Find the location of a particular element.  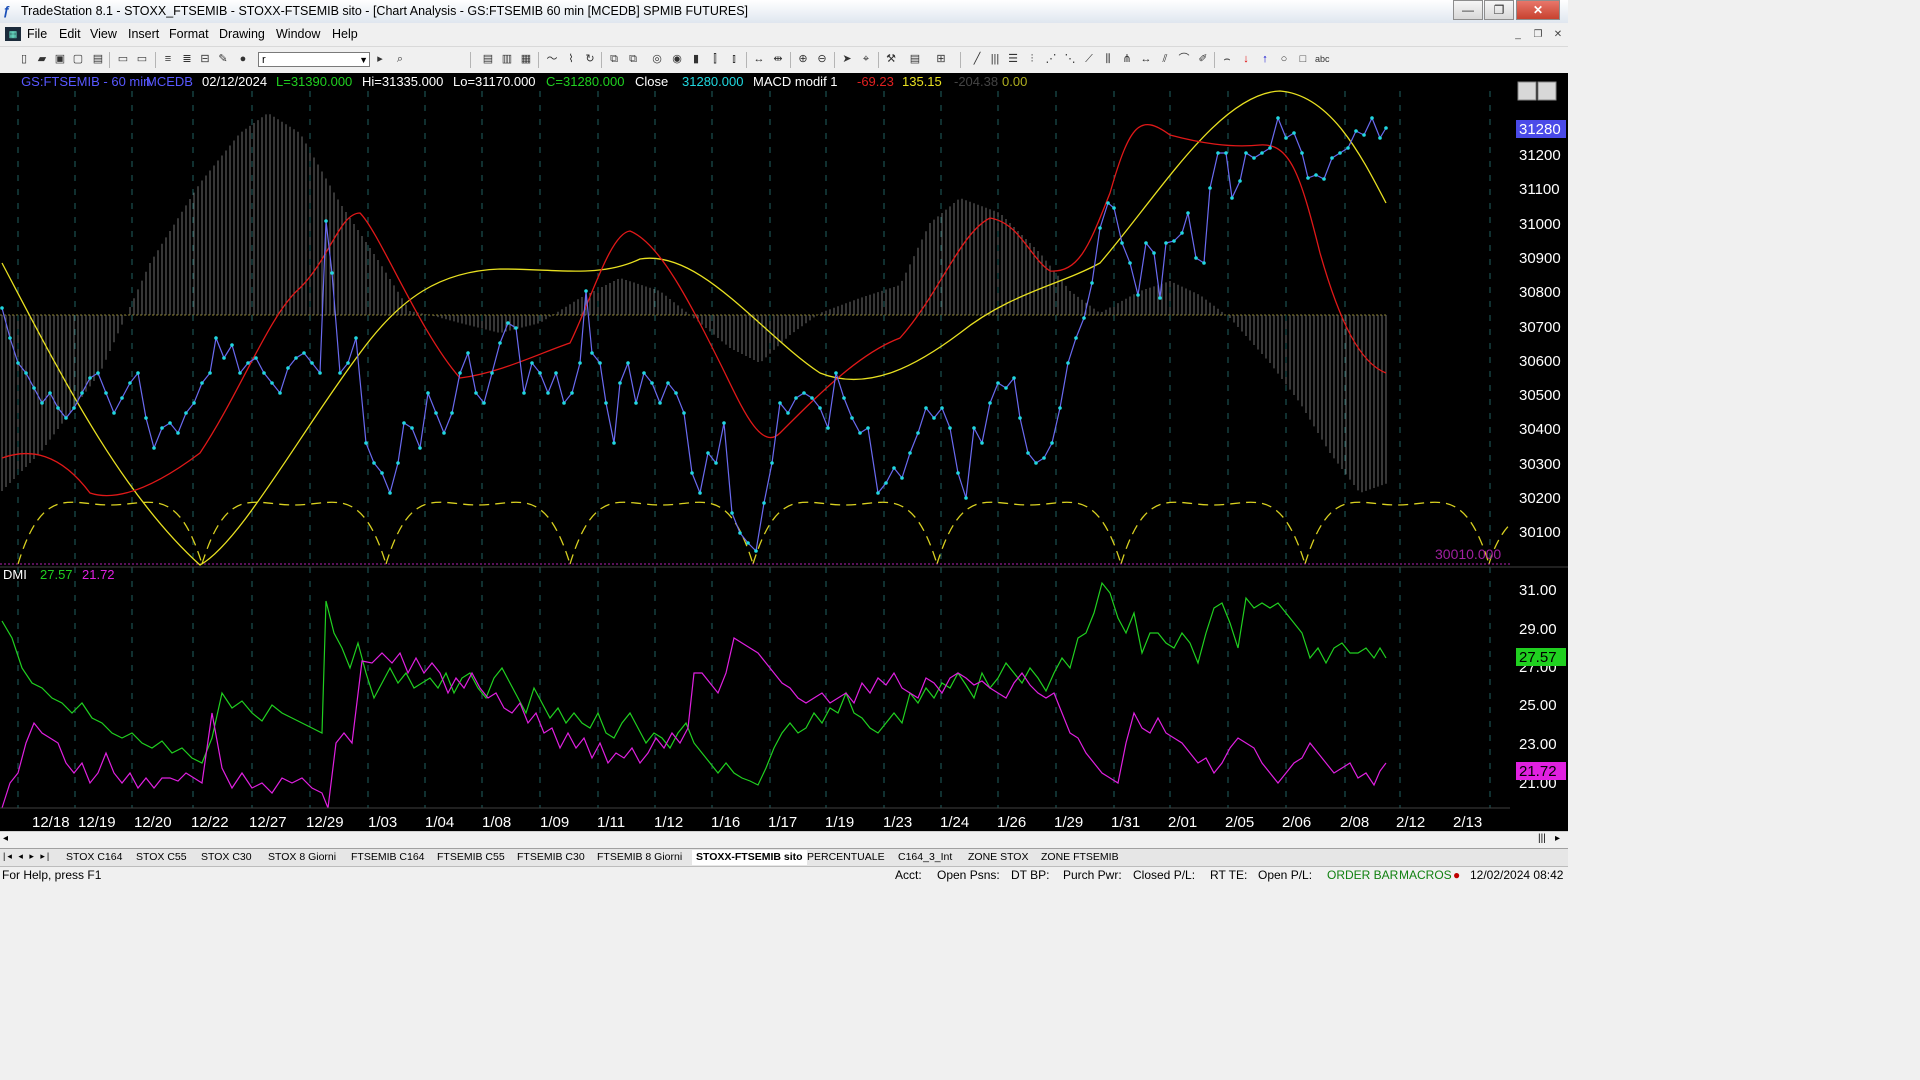

print-icon: ▭ is located at coordinates (123, 59).